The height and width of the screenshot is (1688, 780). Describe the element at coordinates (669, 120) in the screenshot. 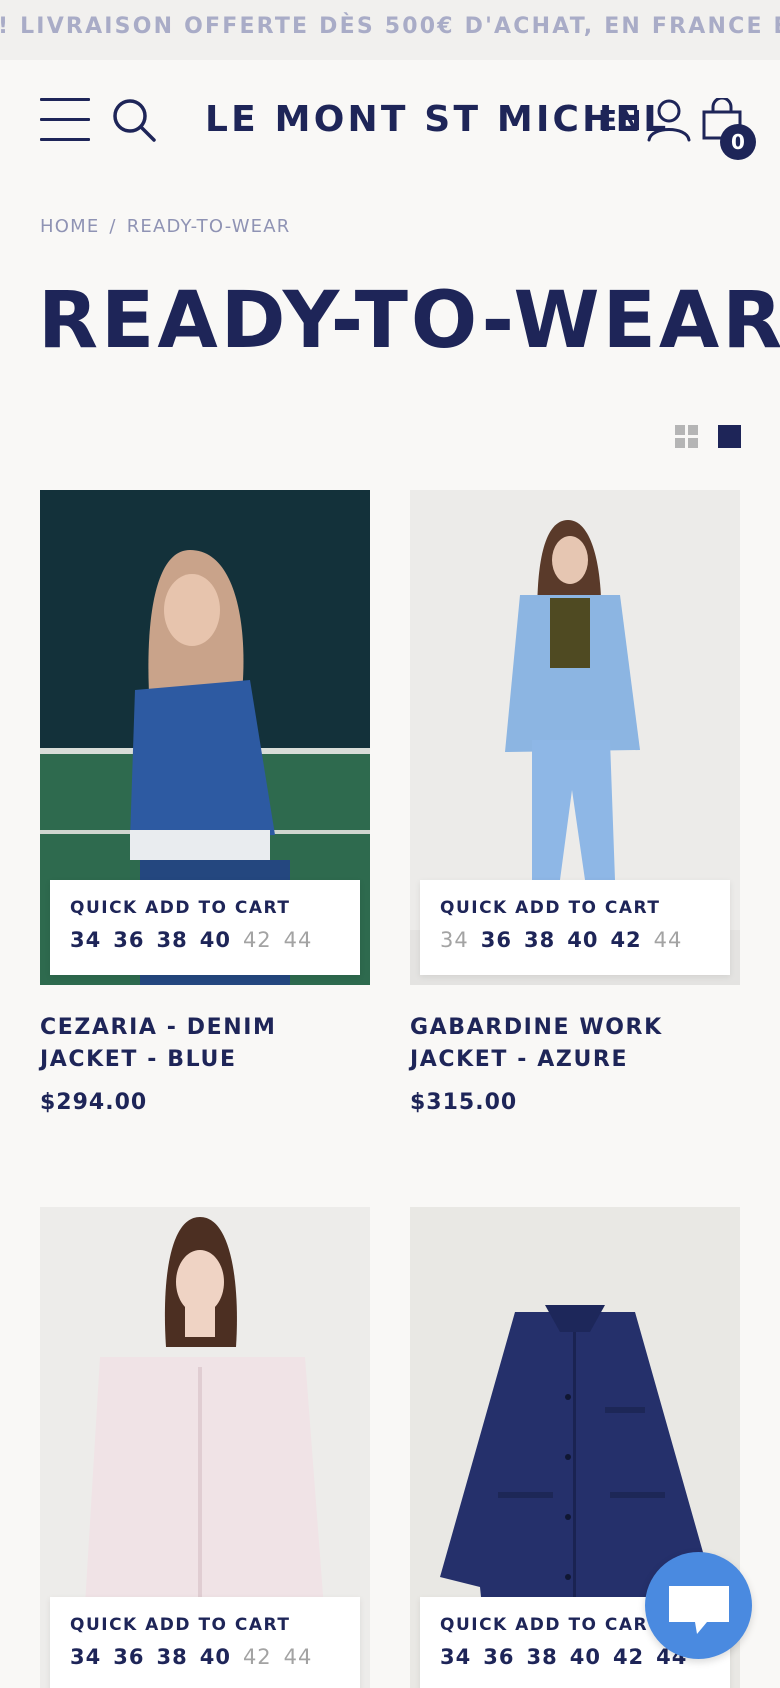

I see `account-icon` at that location.